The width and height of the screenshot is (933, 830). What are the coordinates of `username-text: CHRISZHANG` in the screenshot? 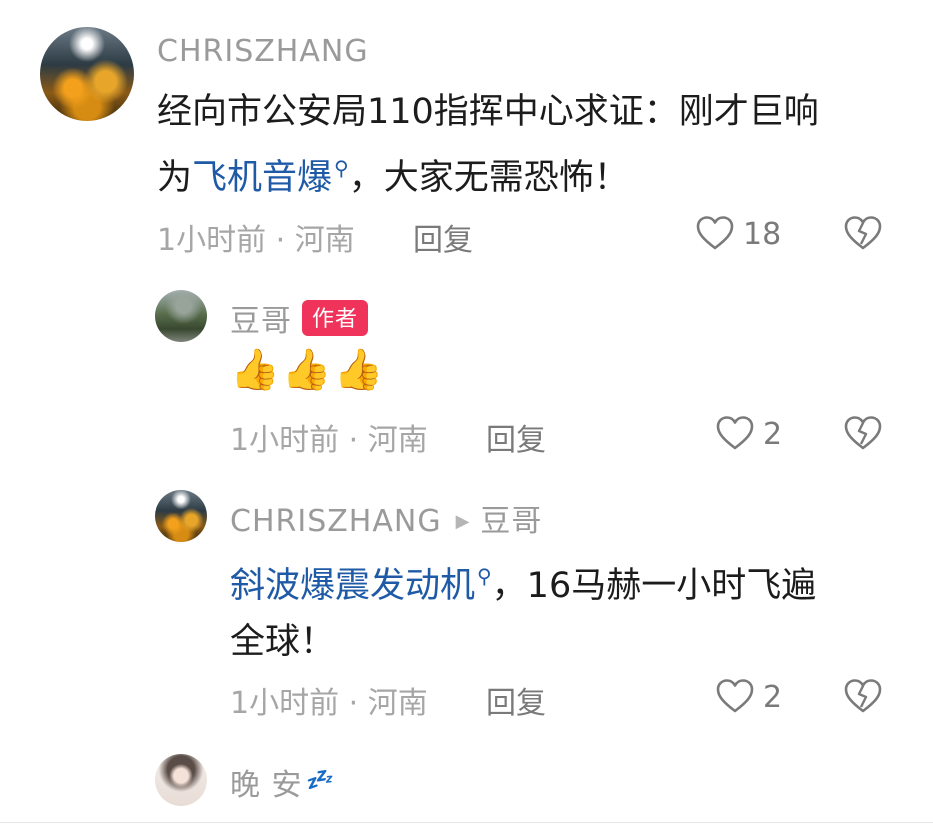 It's located at (336, 521).